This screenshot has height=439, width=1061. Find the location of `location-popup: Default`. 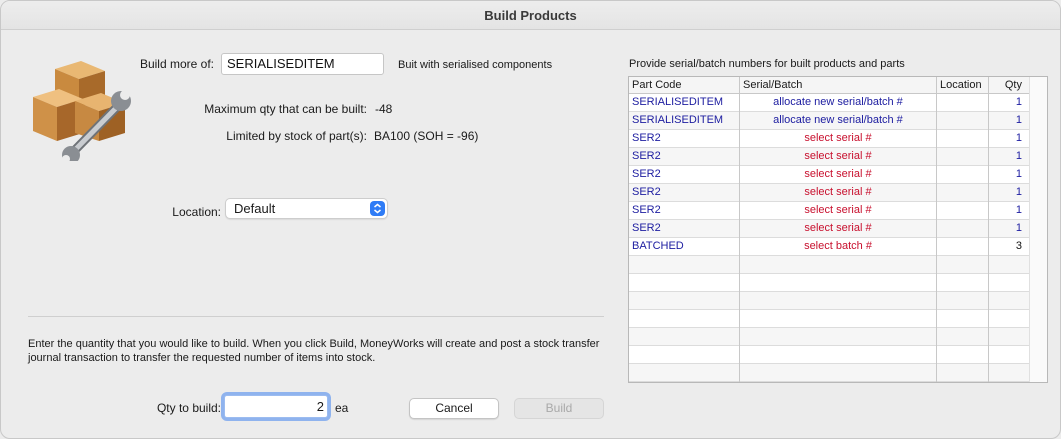

location-popup: Default is located at coordinates (306, 208).